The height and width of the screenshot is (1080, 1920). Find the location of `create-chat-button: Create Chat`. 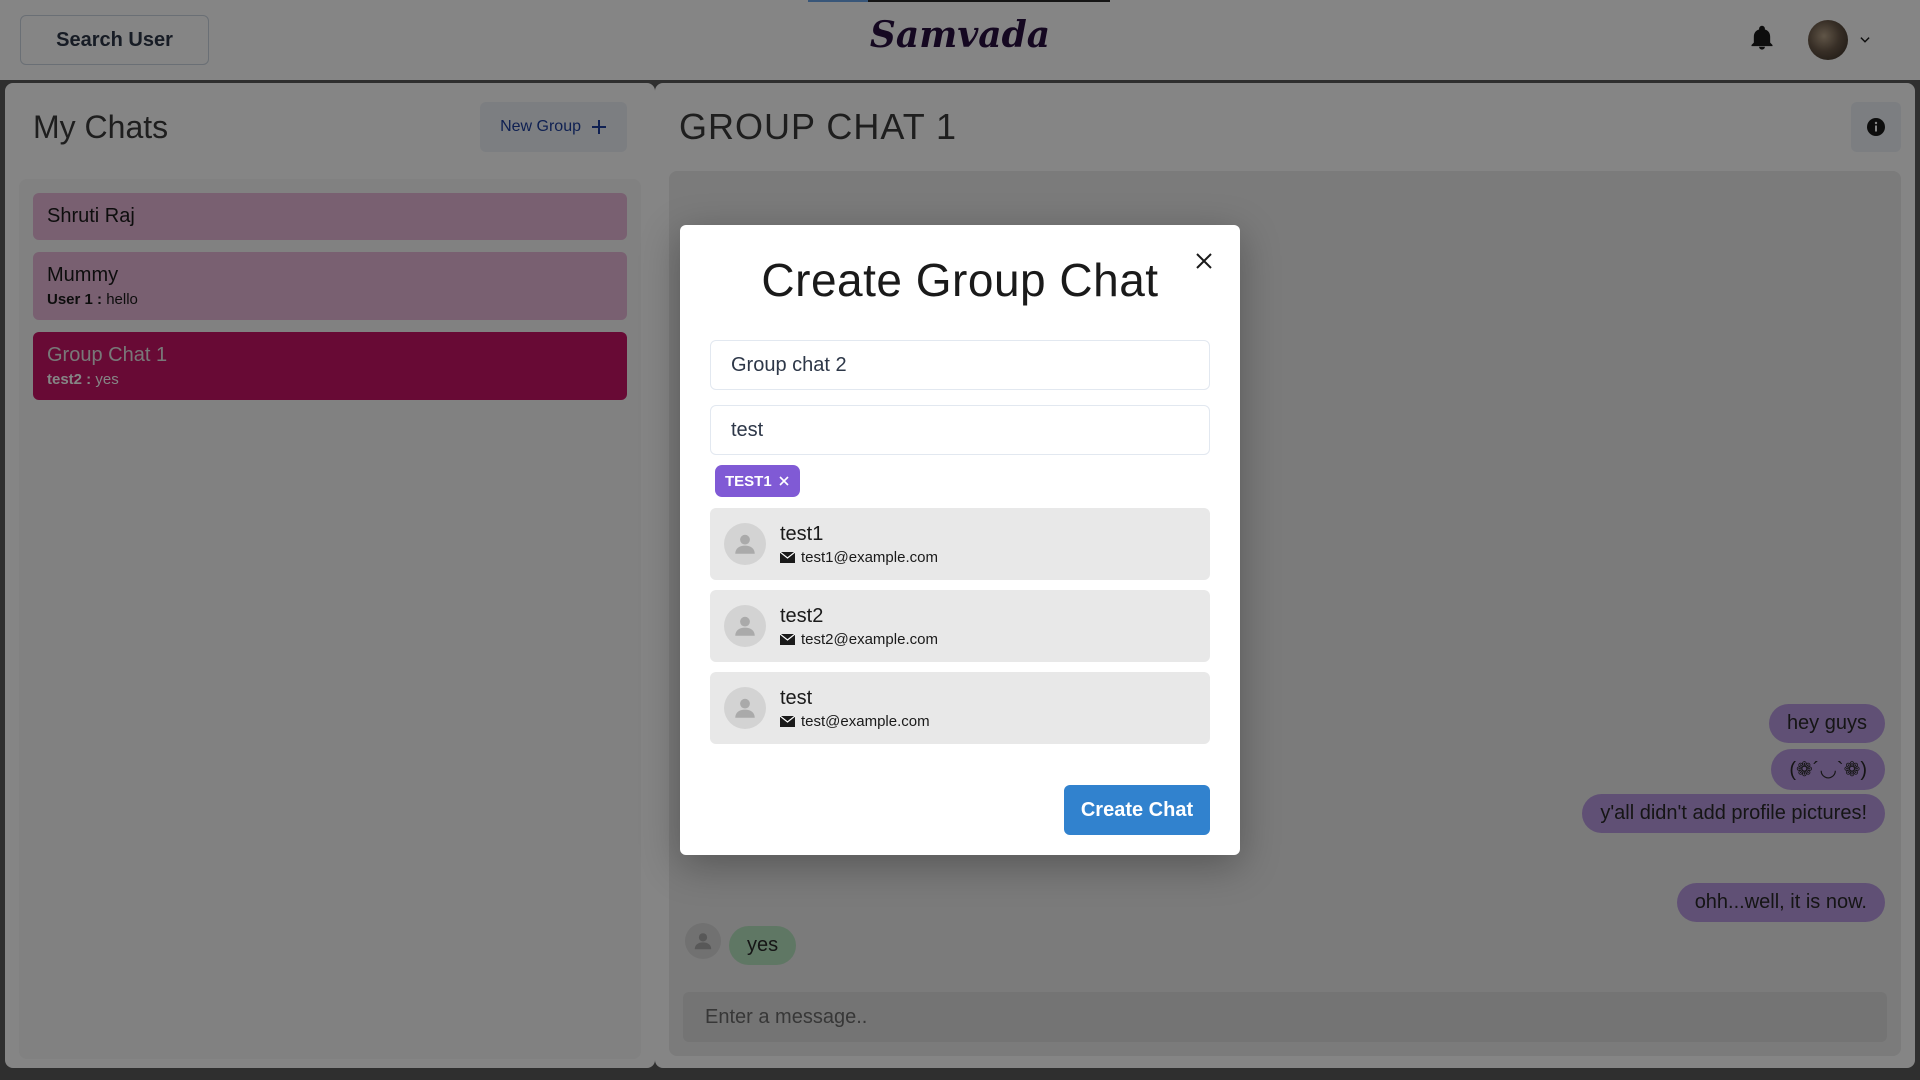

create-chat-button: Create Chat is located at coordinates (1137, 810).